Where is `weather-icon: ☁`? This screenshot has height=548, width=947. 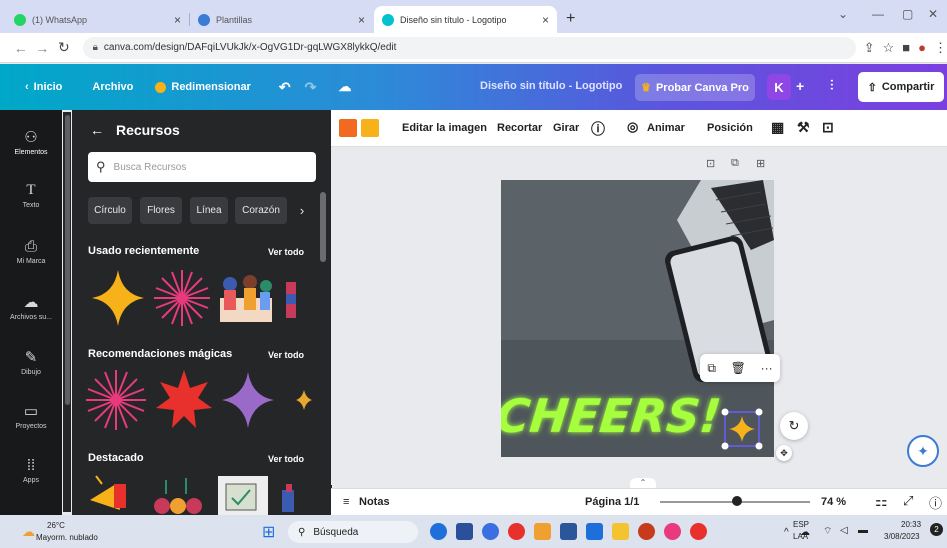
weather-icon: ☁ is located at coordinates (28, 532).